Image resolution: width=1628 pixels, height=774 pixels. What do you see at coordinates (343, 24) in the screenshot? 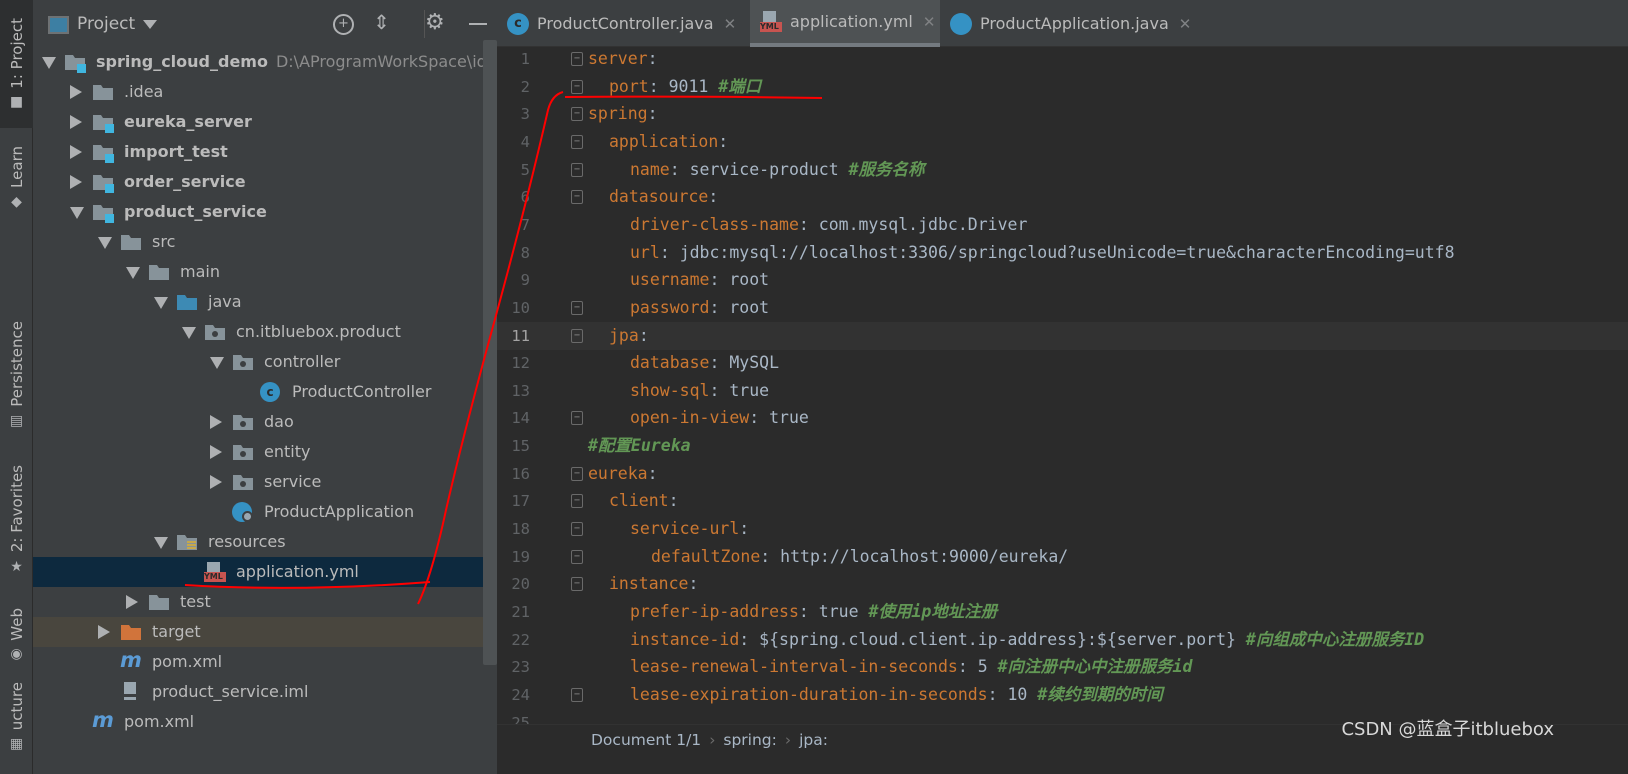
I see `locate-icon: +` at bounding box center [343, 24].